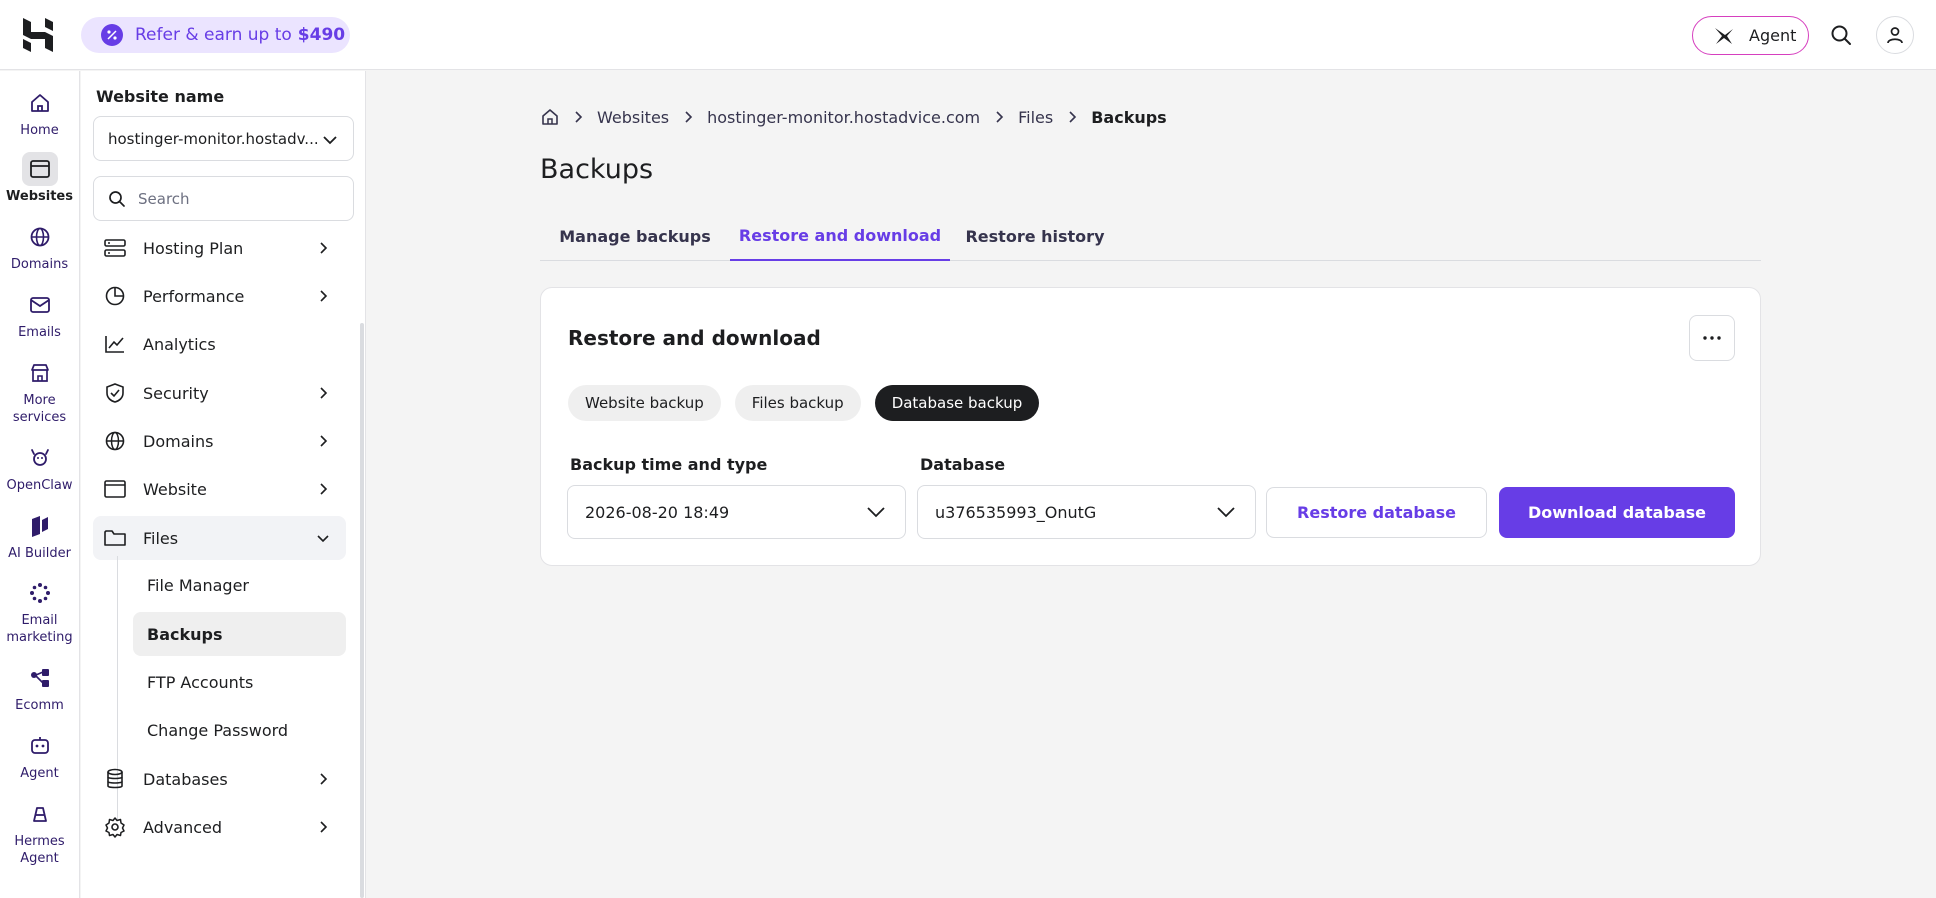  What do you see at coordinates (112, 35) in the screenshot?
I see `percent-badge-icon` at bounding box center [112, 35].